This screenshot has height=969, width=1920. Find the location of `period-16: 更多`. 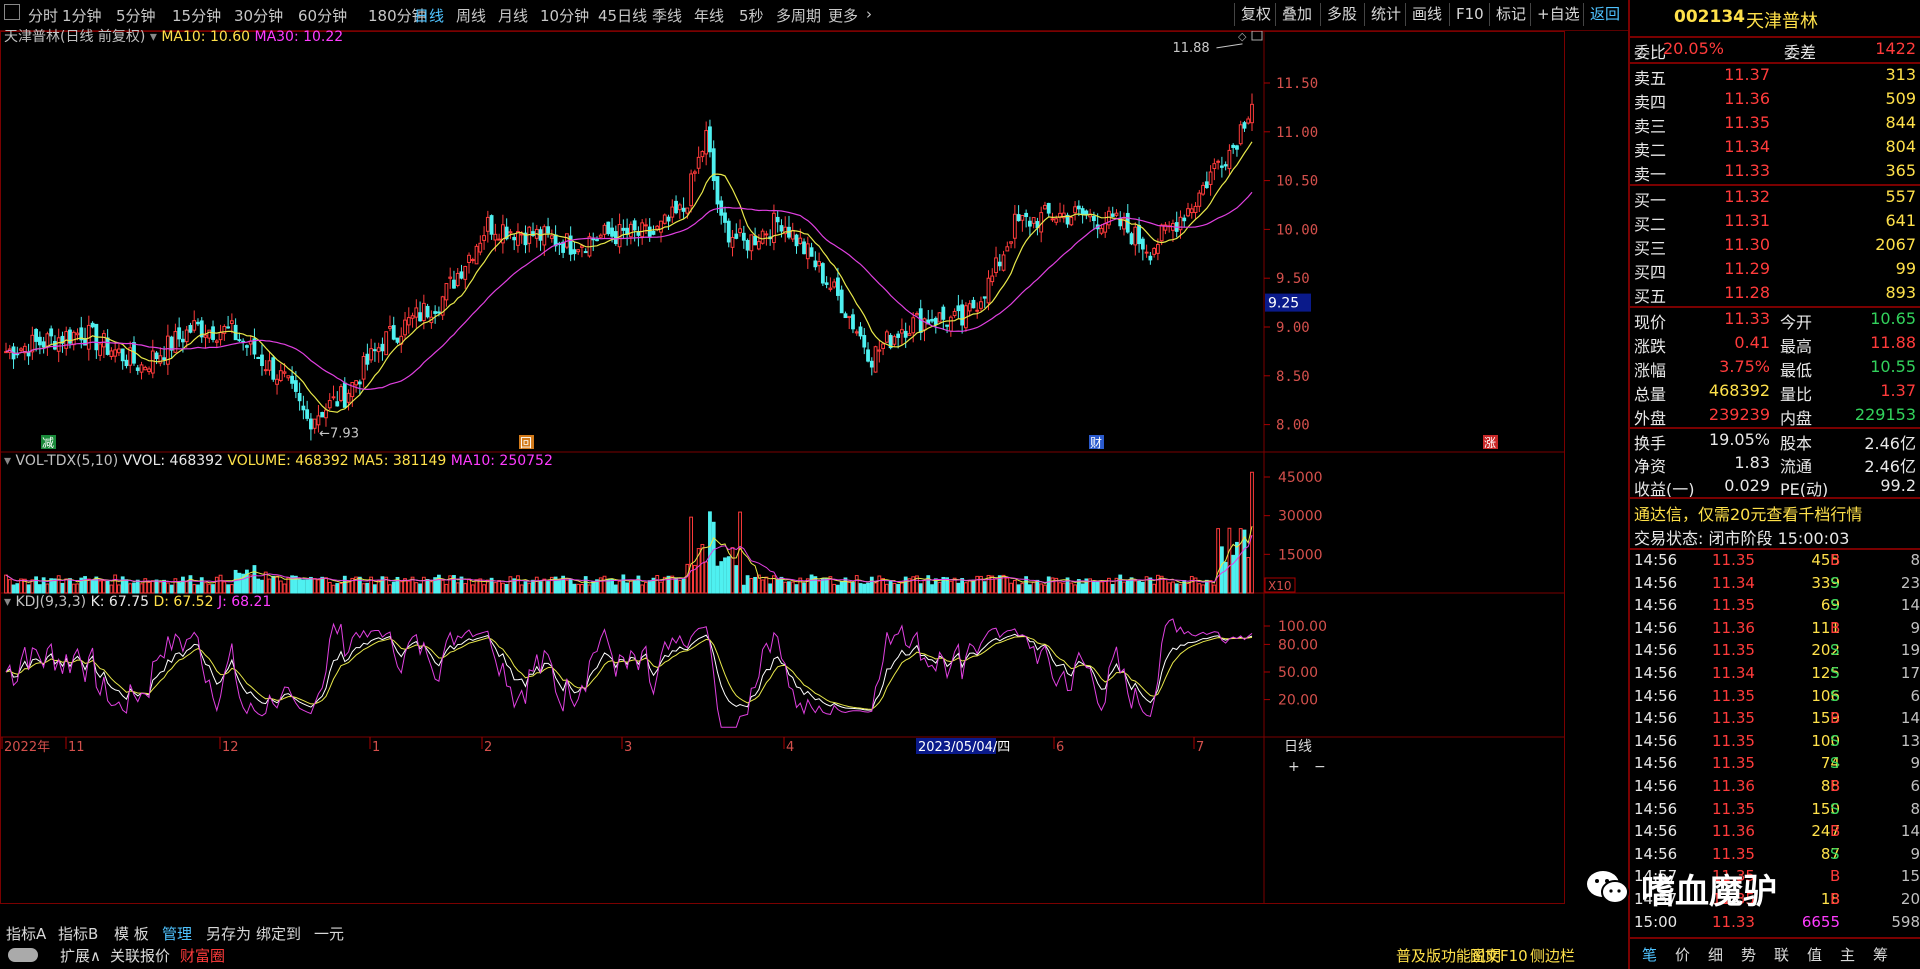

period-16: 更多 is located at coordinates (843, 15).